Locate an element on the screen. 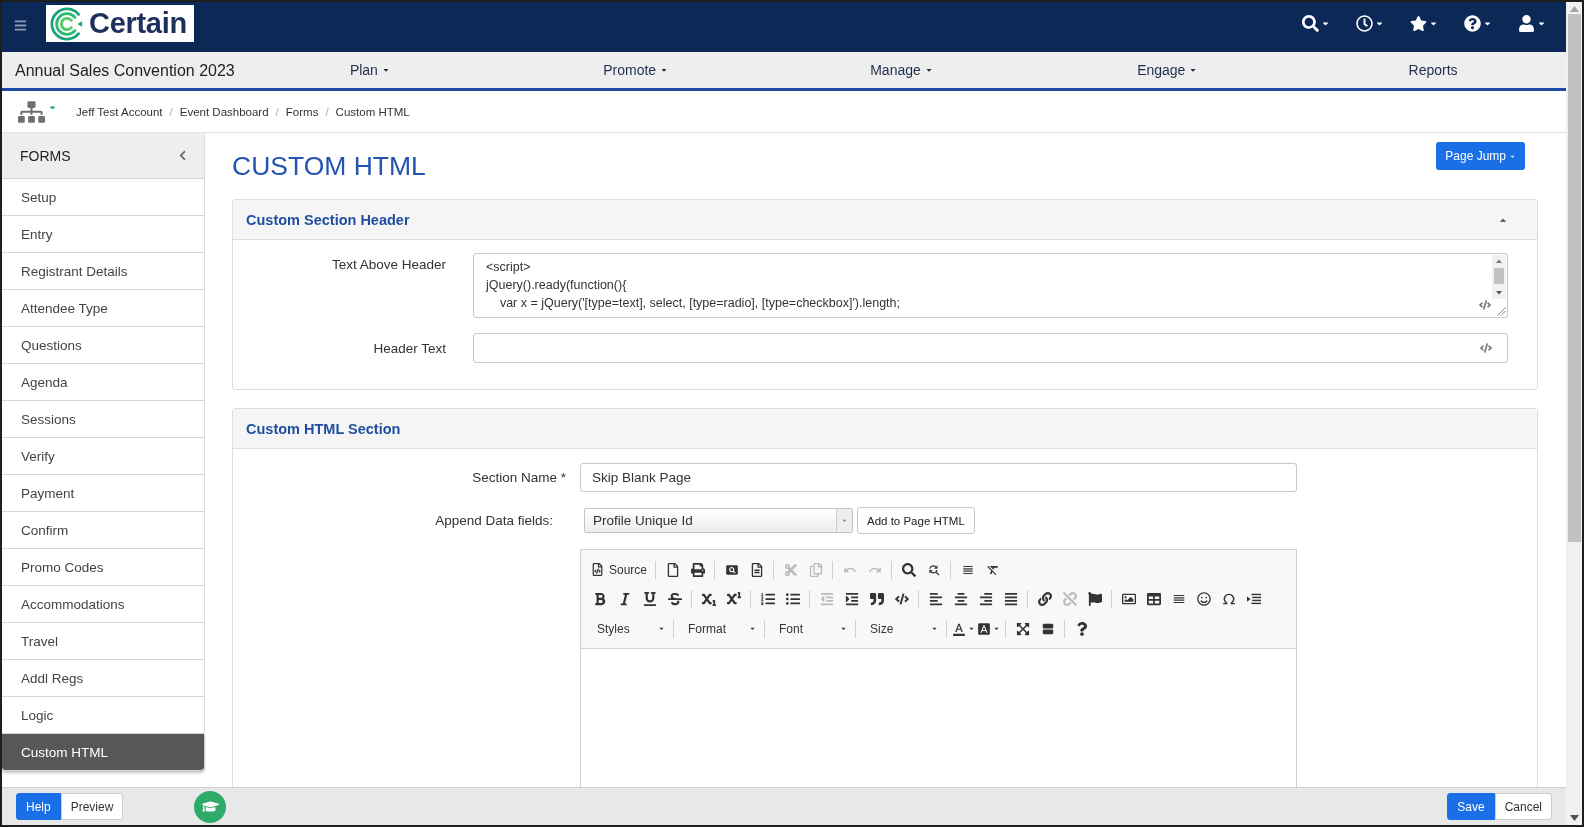 The width and height of the screenshot is (1584, 827). toolbar-dropdown: Size is located at coordinates (901, 628).